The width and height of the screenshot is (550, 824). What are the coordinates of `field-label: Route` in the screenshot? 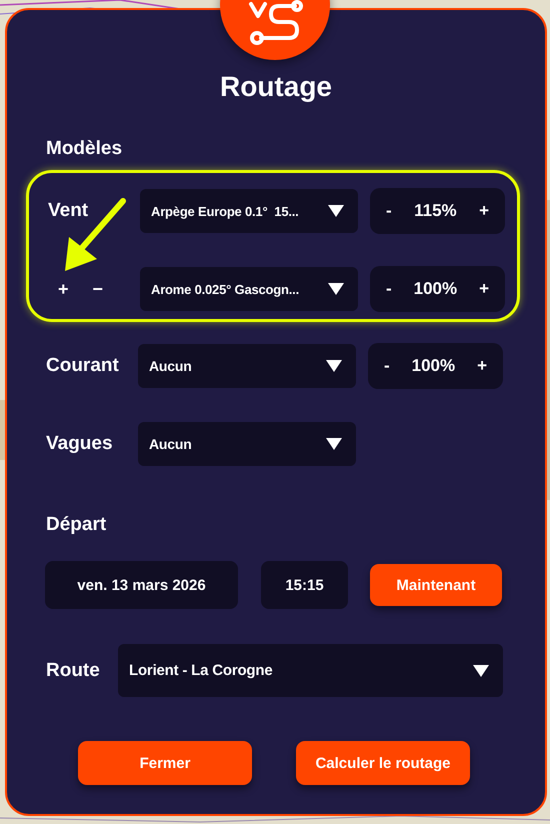 It's located at (73, 671).